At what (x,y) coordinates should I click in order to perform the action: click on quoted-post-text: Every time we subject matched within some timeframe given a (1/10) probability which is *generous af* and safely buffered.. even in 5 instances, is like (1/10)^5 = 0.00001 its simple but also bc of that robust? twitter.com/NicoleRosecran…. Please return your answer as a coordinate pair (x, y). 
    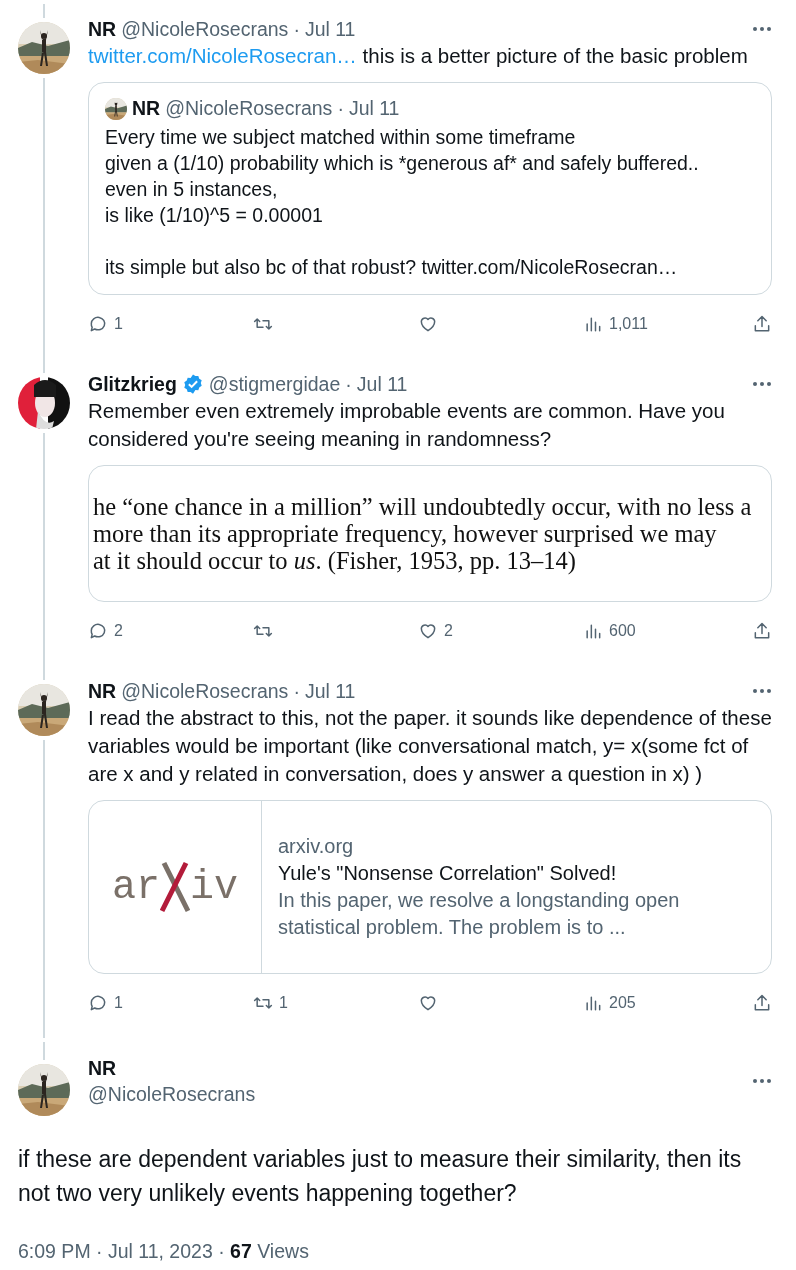
    Looking at the image, I should click on (402, 202).